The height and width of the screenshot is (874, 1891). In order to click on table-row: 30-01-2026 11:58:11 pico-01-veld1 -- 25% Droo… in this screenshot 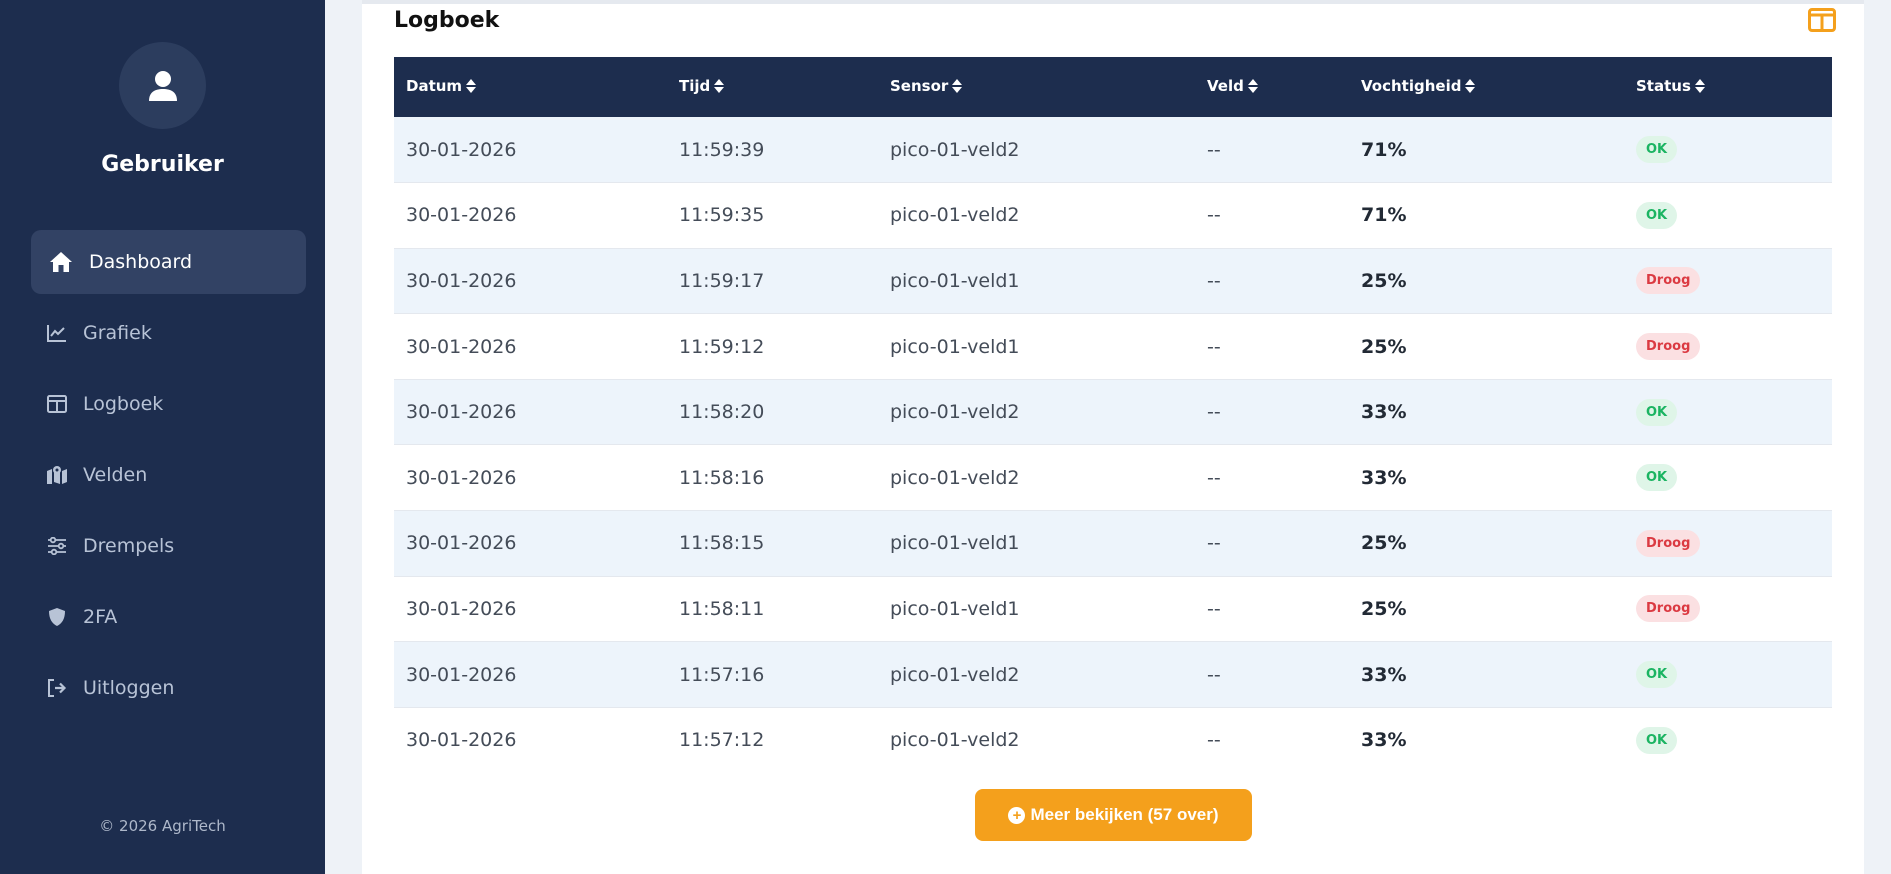, I will do `click(1113, 609)`.